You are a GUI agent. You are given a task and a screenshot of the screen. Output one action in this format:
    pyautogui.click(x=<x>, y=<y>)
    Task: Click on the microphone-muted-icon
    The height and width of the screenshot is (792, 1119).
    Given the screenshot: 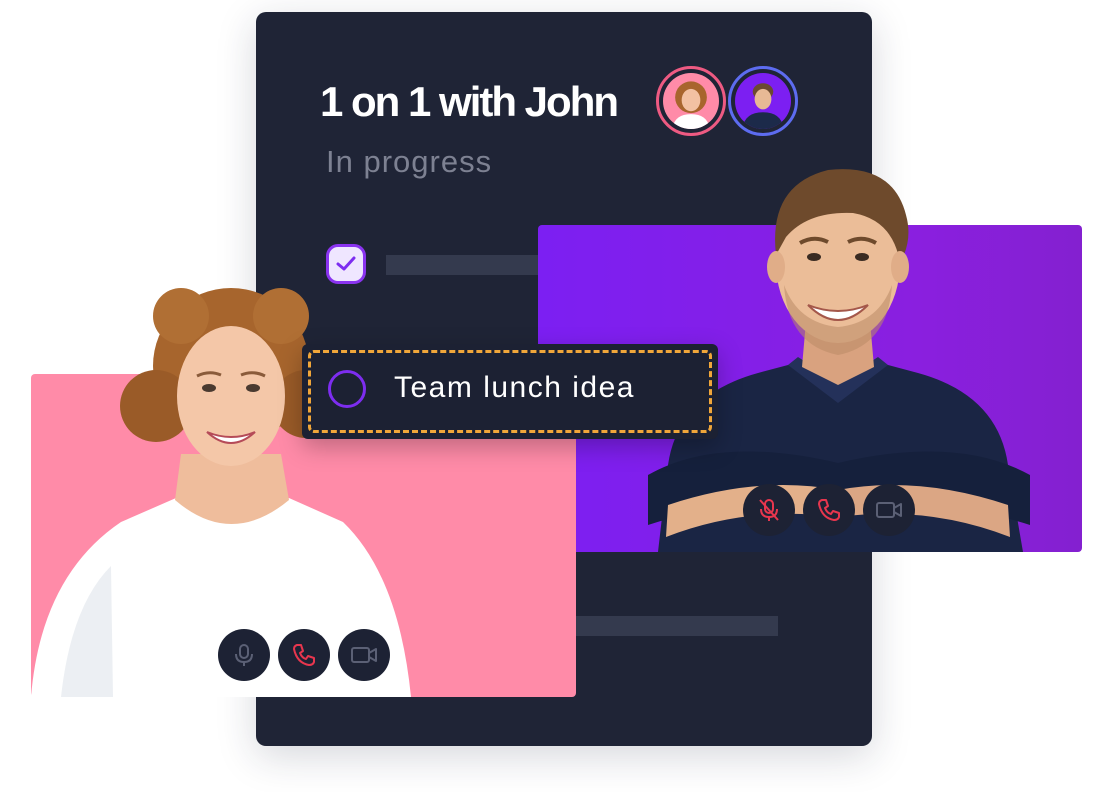 What is the action you would take?
    pyautogui.click(x=769, y=510)
    